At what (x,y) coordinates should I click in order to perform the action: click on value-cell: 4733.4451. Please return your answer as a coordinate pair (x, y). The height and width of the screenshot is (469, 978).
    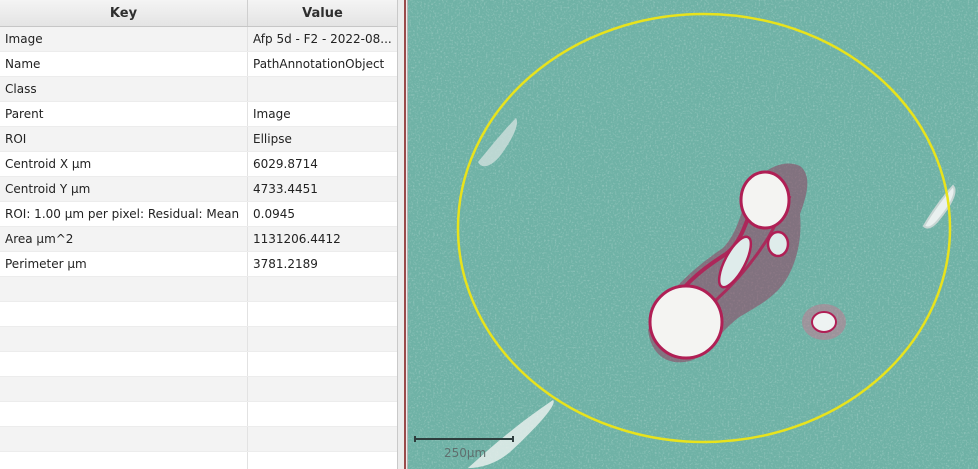
    Looking at the image, I should click on (285, 189).